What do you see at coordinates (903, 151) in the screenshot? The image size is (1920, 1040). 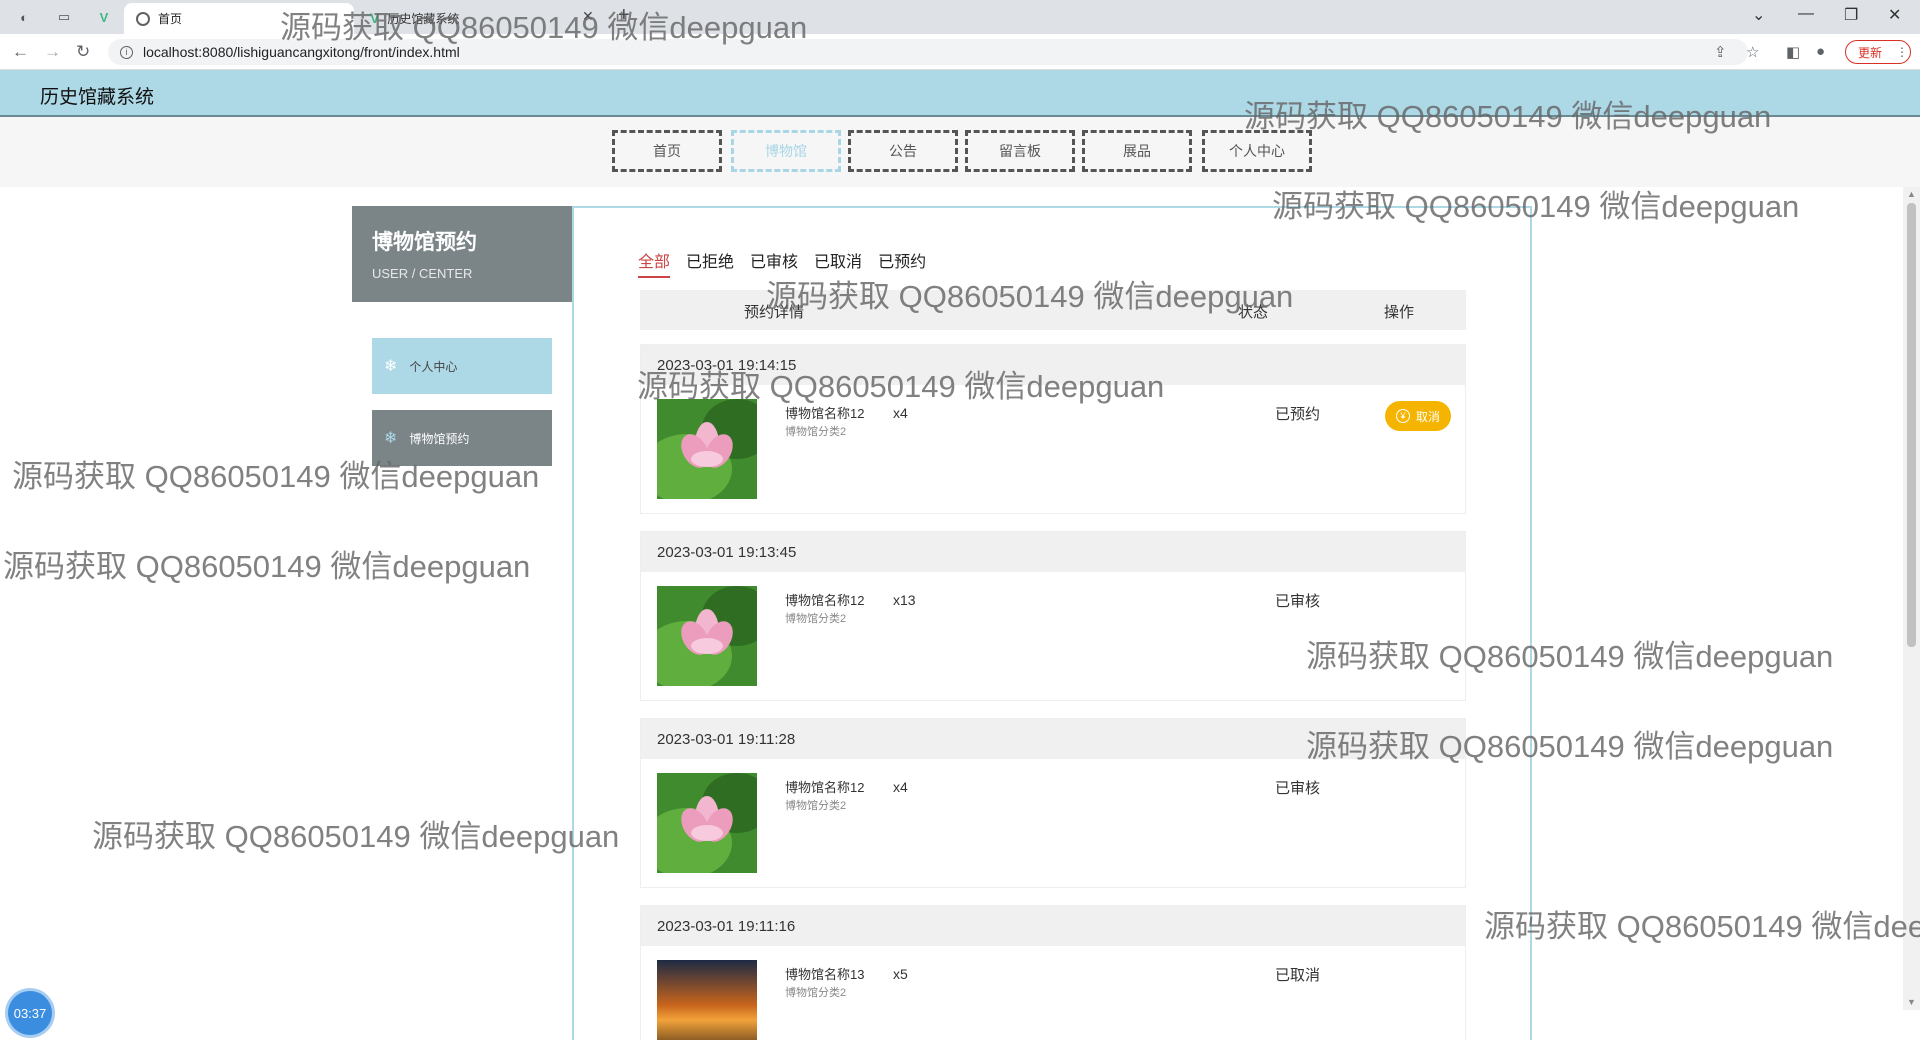 I see `nav-notice: 公告` at bounding box center [903, 151].